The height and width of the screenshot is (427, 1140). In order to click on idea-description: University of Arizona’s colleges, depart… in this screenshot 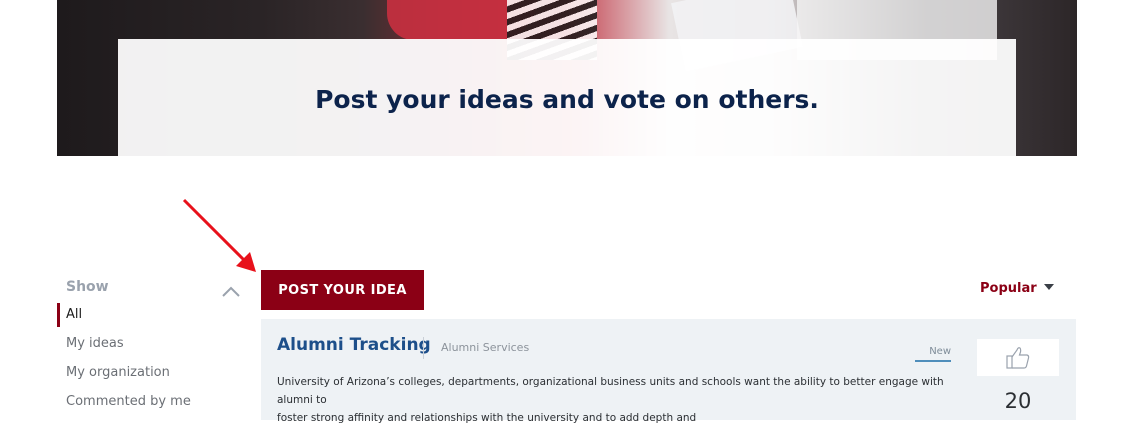, I will do `click(617, 400)`.